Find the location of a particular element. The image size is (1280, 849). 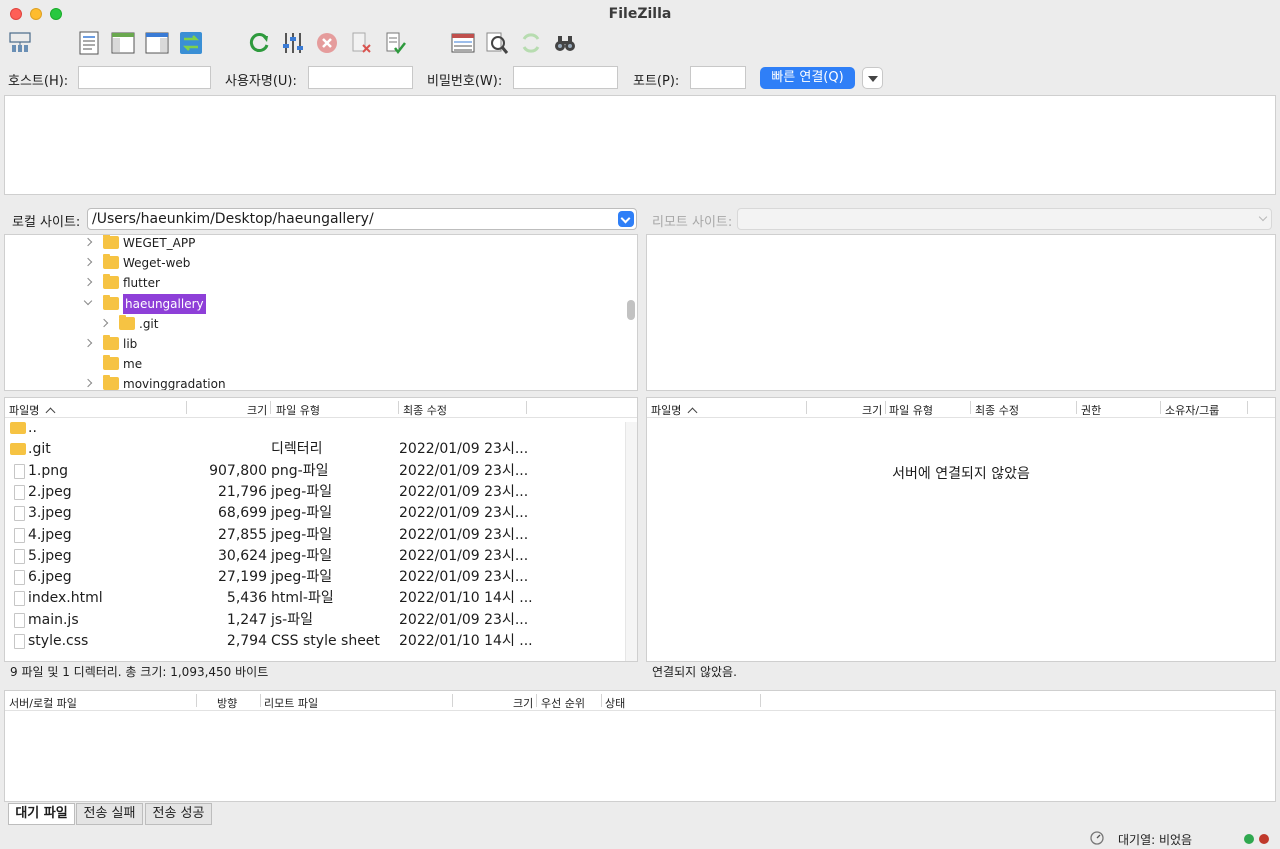

directory-listing-filter-button is located at coordinates (463, 43).